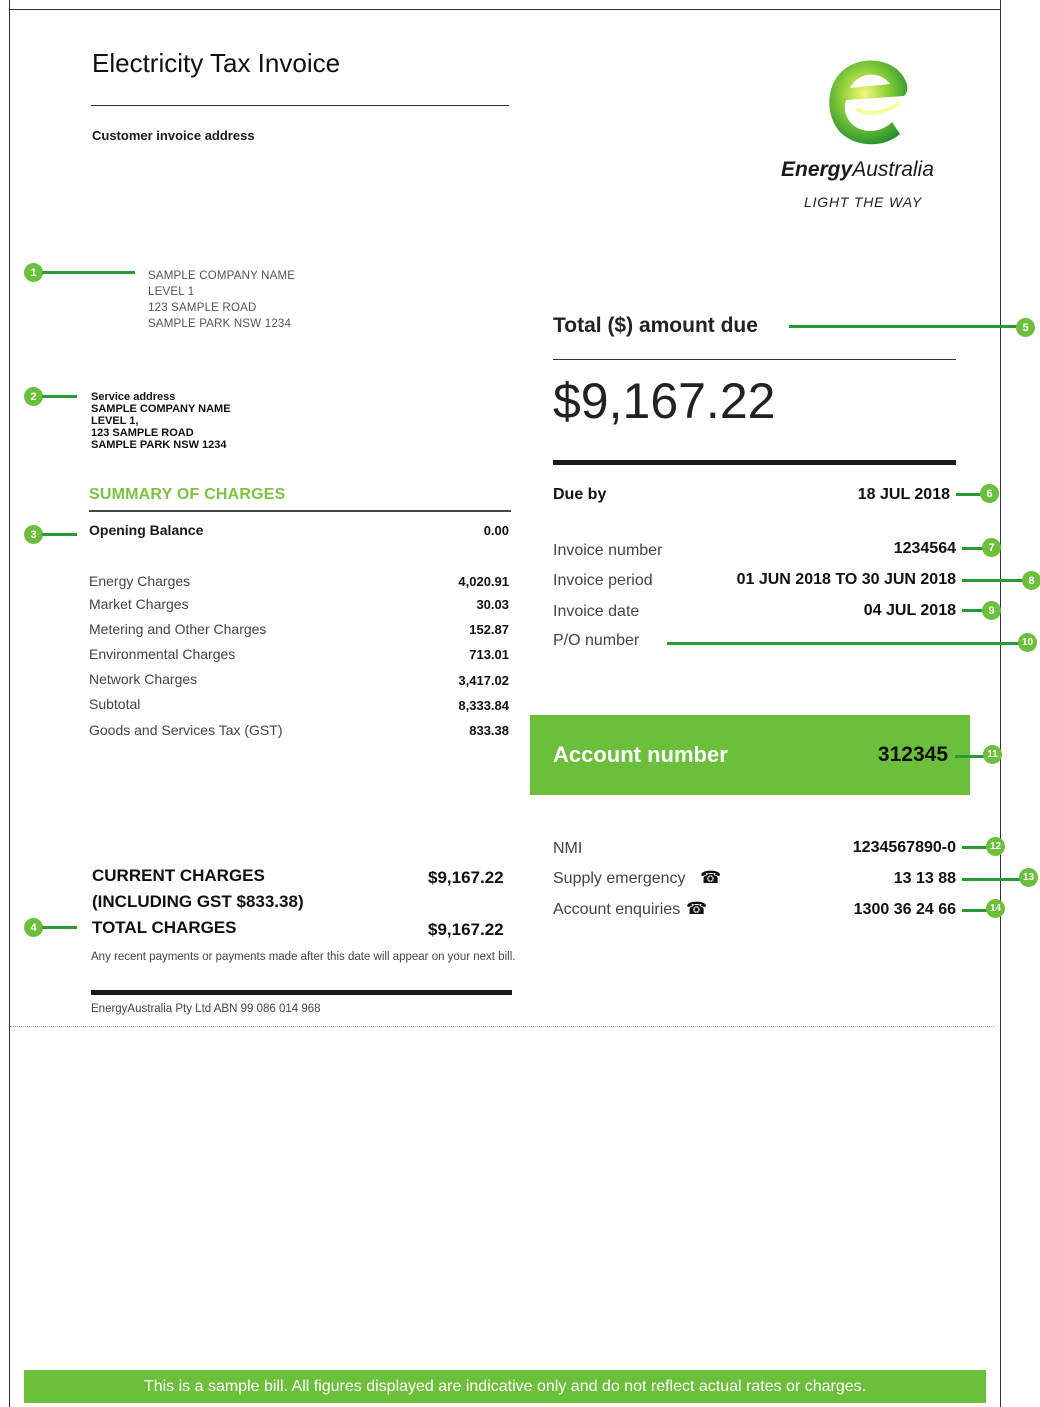  Describe the element at coordinates (924, 548) in the screenshot. I see `invoice-number-value: 1234564` at that location.